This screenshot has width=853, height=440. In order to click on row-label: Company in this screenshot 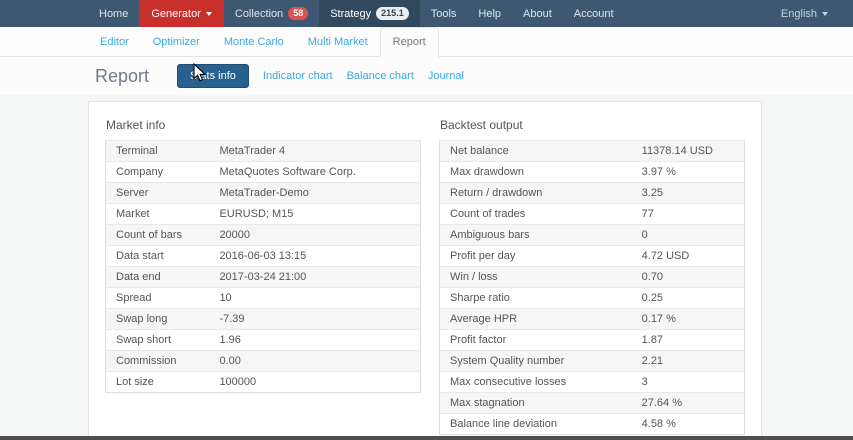, I will do `click(157, 172)`.